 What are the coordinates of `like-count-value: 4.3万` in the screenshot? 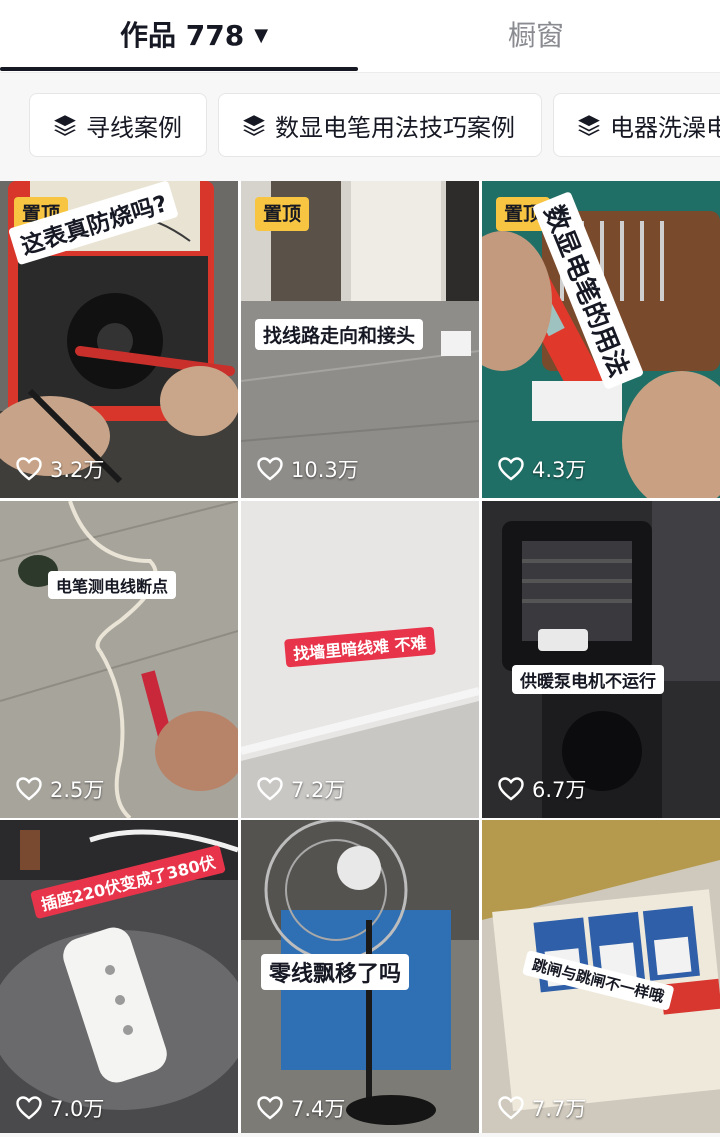 It's located at (559, 470).